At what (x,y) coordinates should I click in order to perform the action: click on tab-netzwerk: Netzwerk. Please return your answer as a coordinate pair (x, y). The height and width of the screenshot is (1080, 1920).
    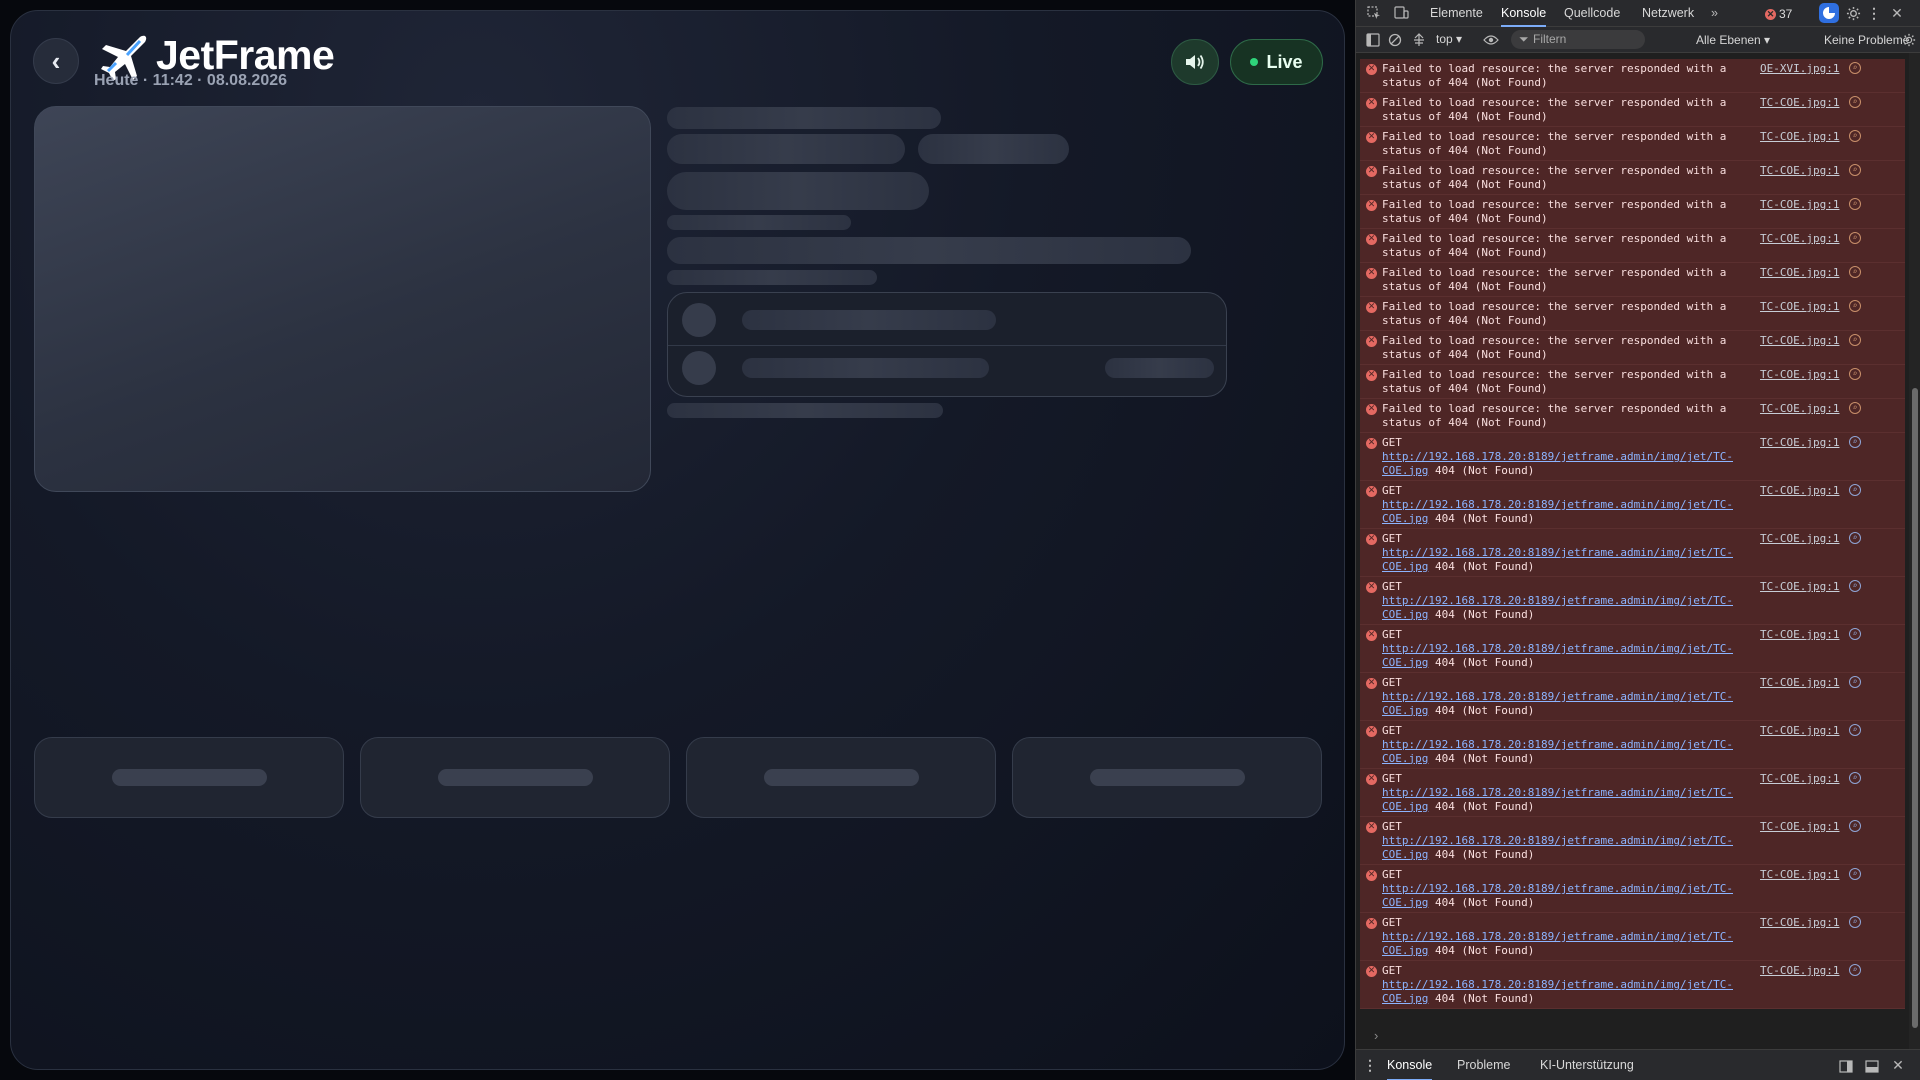
    Looking at the image, I should click on (1668, 13).